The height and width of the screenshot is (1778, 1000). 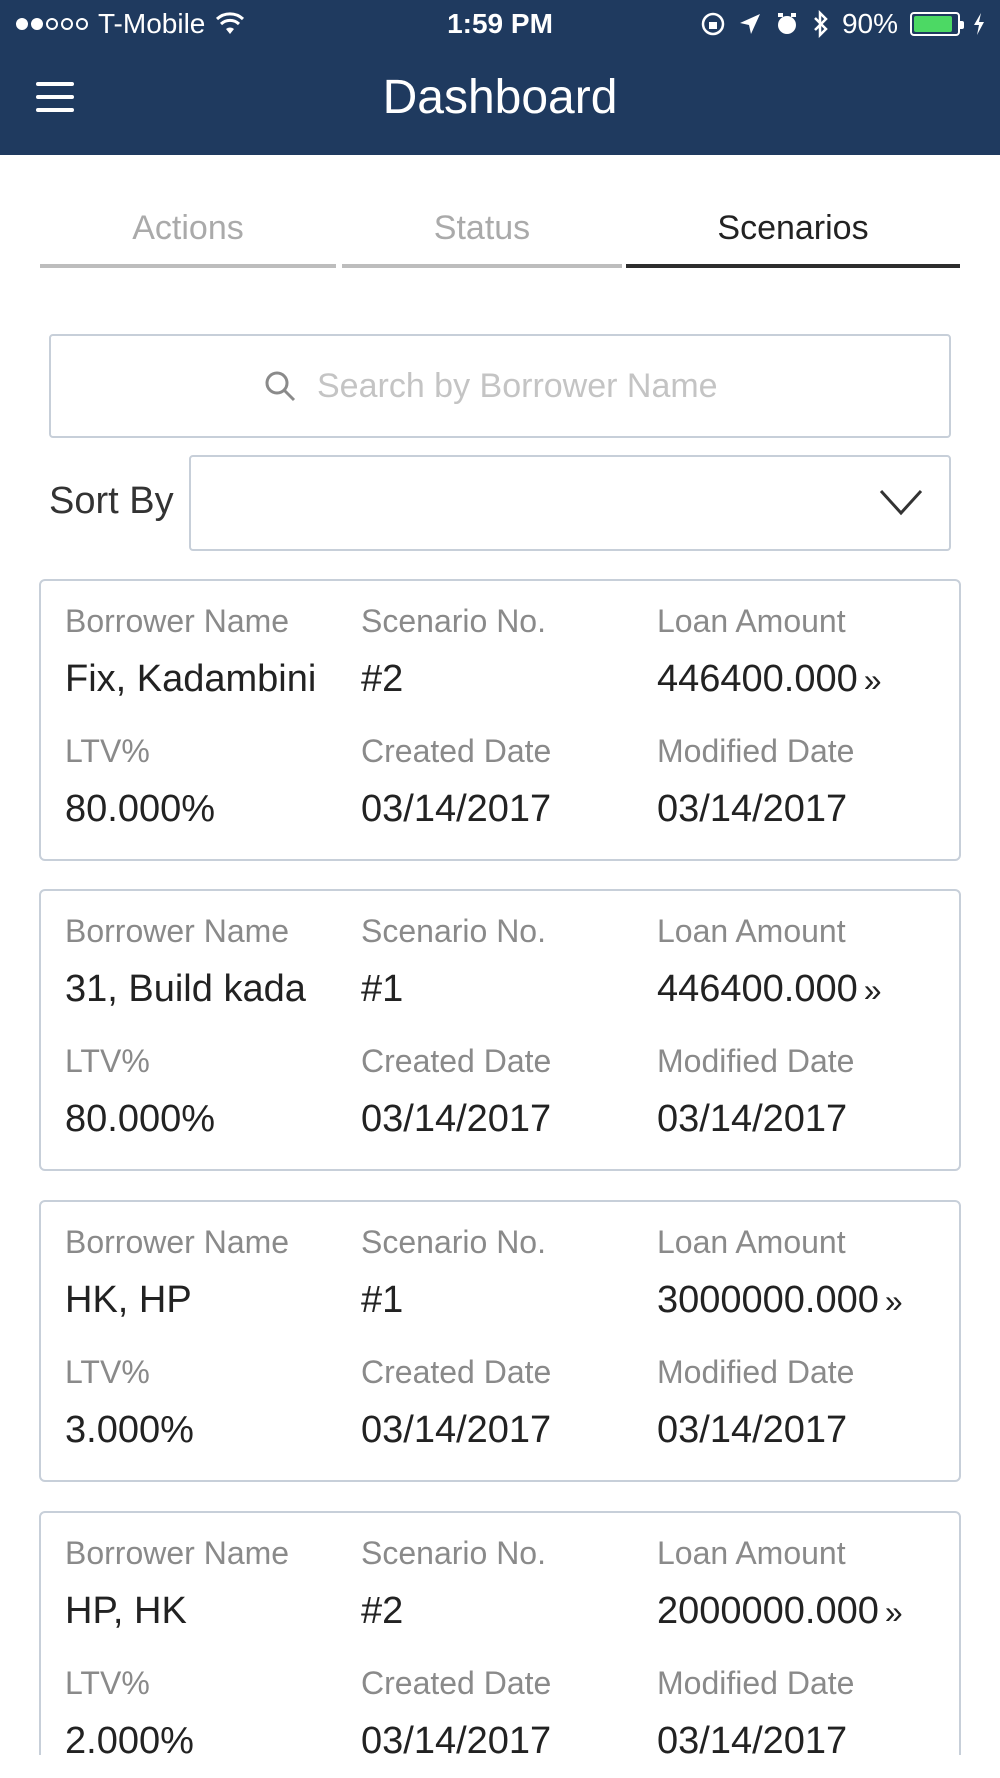 What do you see at coordinates (129, 1714) in the screenshot?
I see `ltv-percent-field: LTV% 2.000%` at bounding box center [129, 1714].